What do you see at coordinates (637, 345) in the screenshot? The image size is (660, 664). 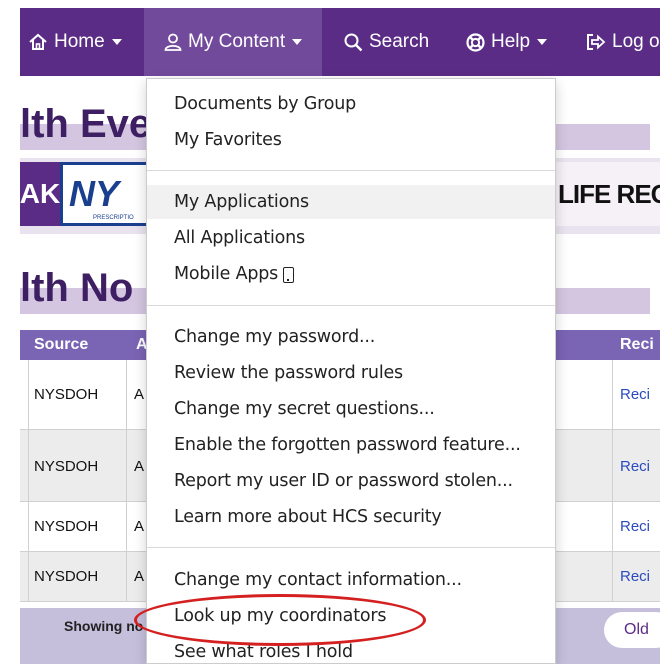 I see `column-header-reci: Reci` at bounding box center [637, 345].